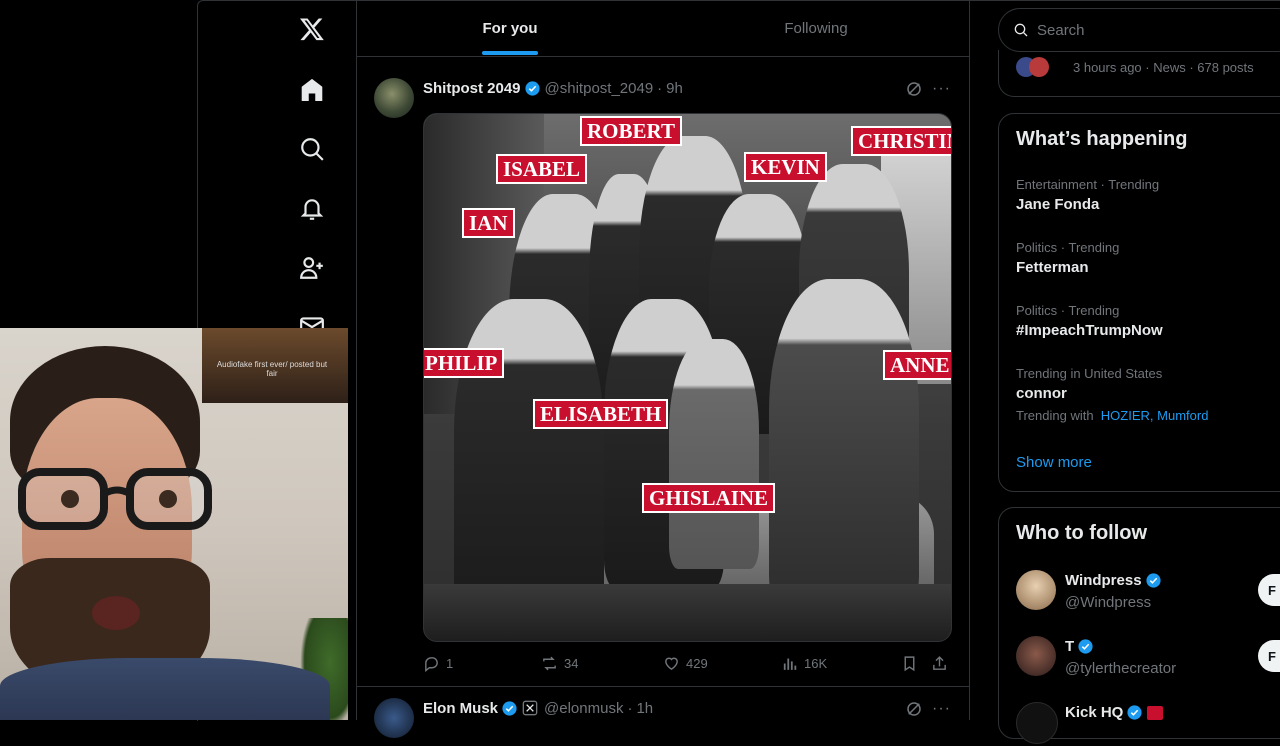 The width and height of the screenshot is (1280, 746). What do you see at coordinates (1108, 602) in the screenshot?
I see `account-handle: @Windpress` at bounding box center [1108, 602].